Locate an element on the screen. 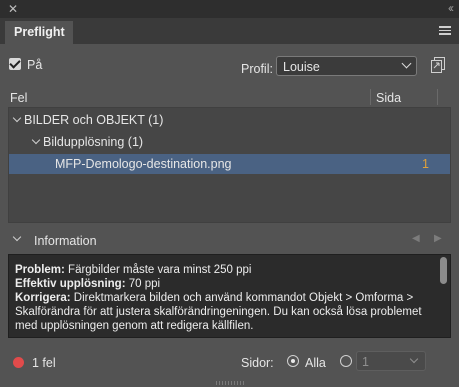 This screenshot has height=387, width=459. tab-bar: Preflight is located at coordinates (229, 31).